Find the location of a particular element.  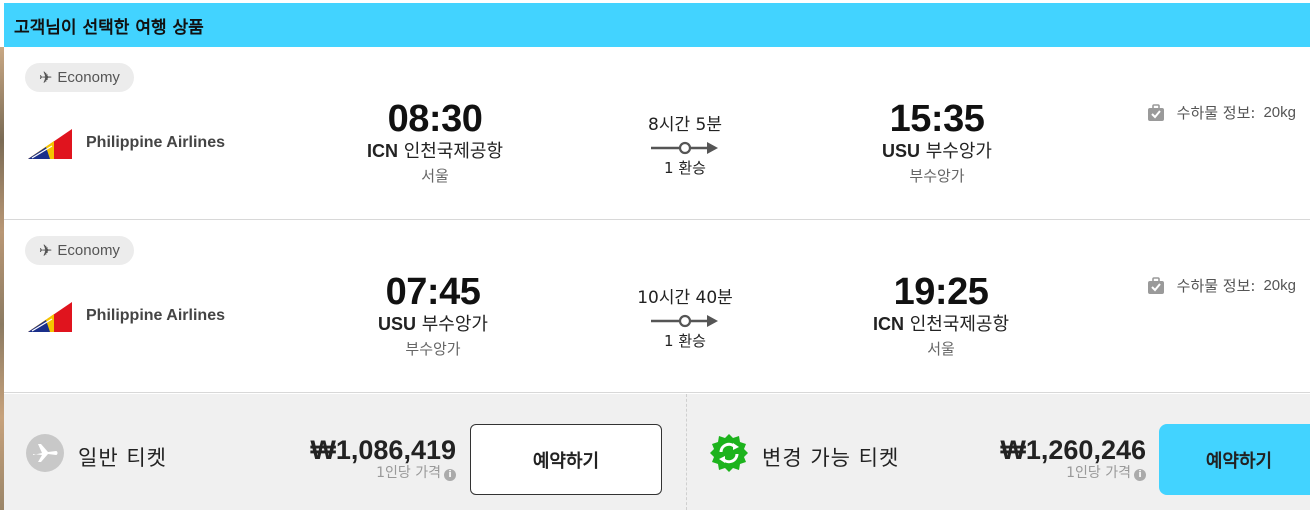

arrival-airport: ICN 인천국제공항 is located at coordinates (941, 324).